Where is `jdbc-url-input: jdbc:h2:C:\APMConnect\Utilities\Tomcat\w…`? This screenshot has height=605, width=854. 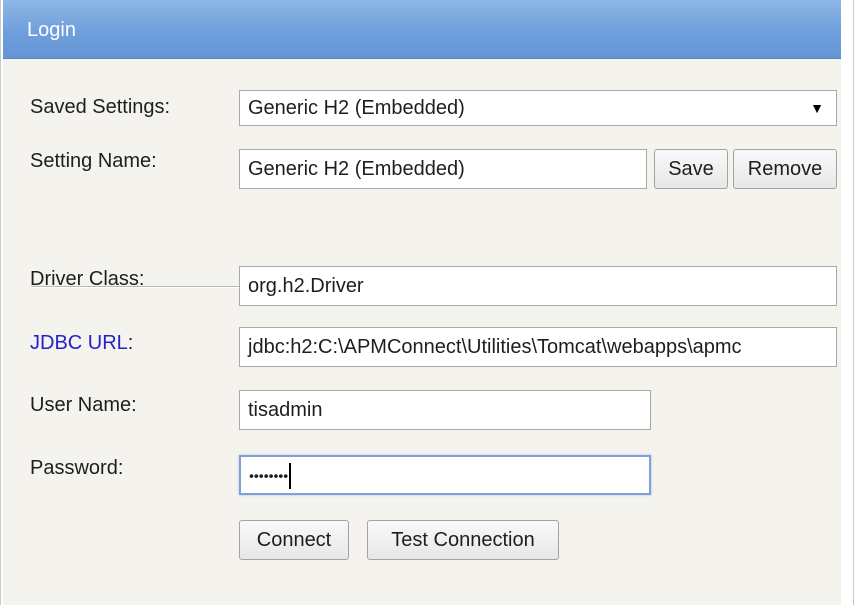
jdbc-url-input: jdbc:h2:C:\APMConnect\Utilities\Tomcat\w… is located at coordinates (538, 347).